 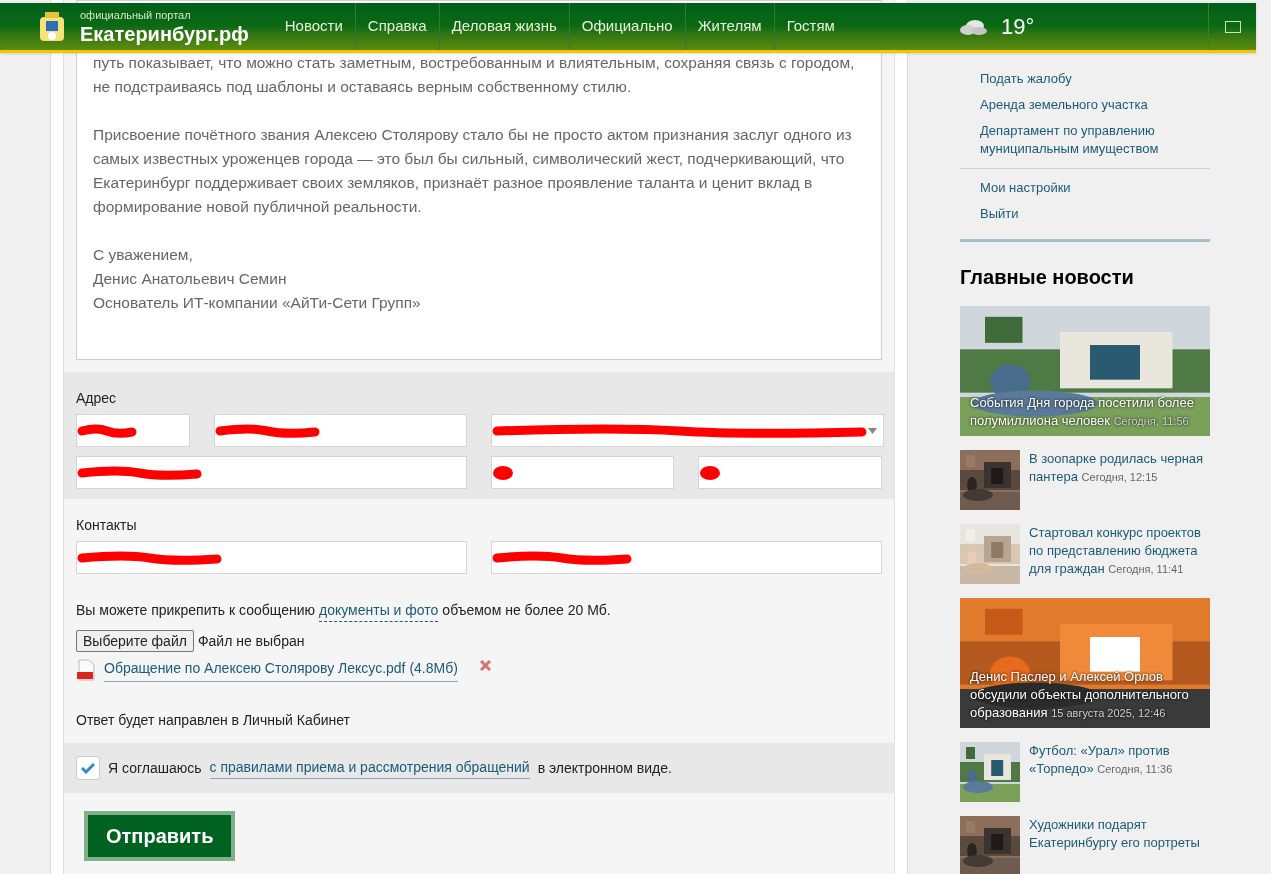 I want to click on answer-note: Ответ будет направлен в Личный Кабинет, so click(x=213, y=720).